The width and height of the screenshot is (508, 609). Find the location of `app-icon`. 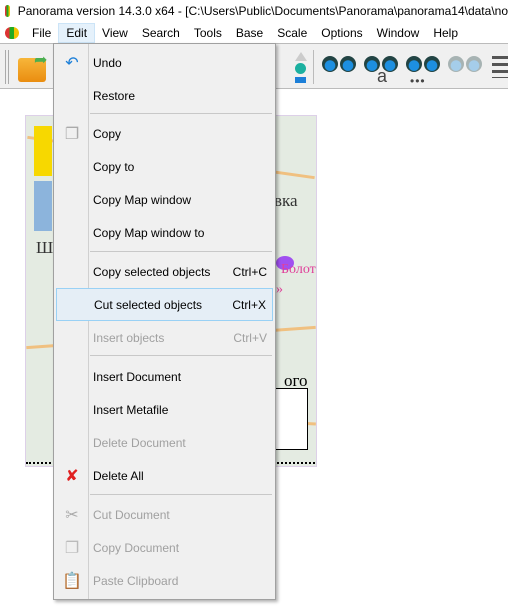

app-icon is located at coordinates (7, 11).